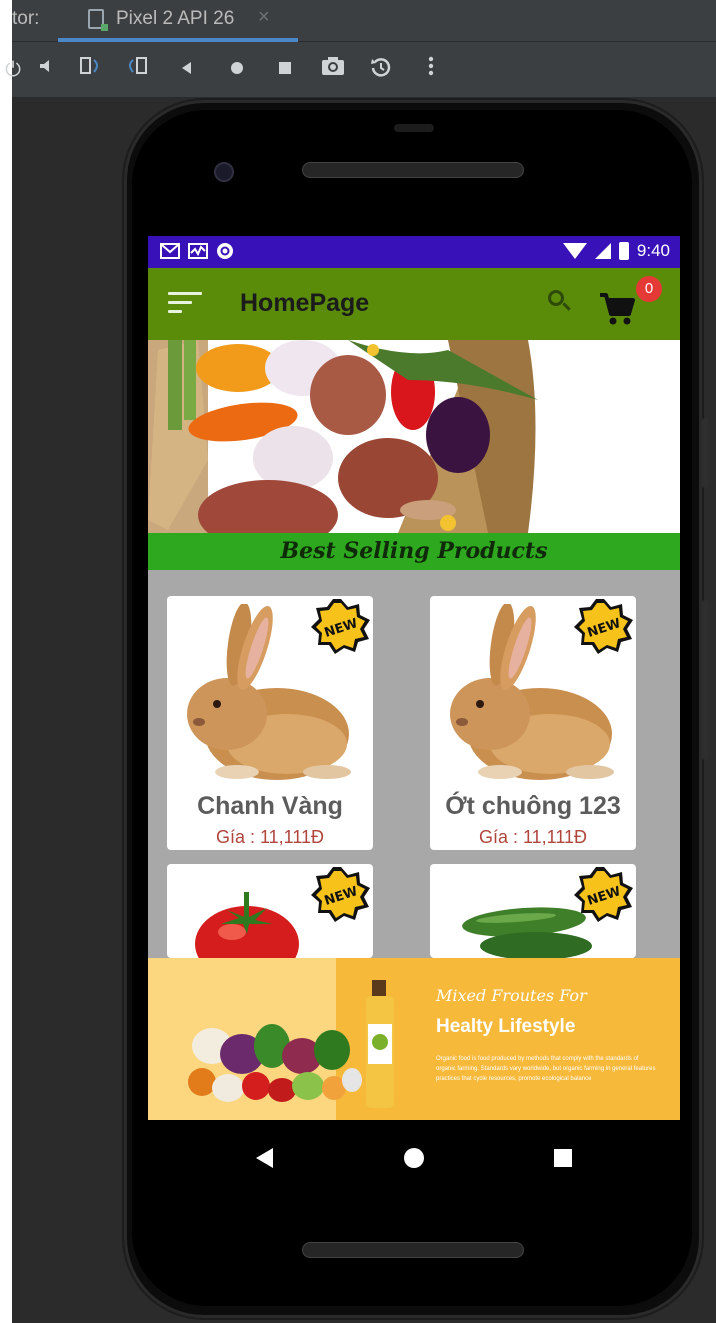 The image size is (716, 1323). Describe the element at coordinates (14, 70) in the screenshot. I see `power-icon: ⏻` at that location.